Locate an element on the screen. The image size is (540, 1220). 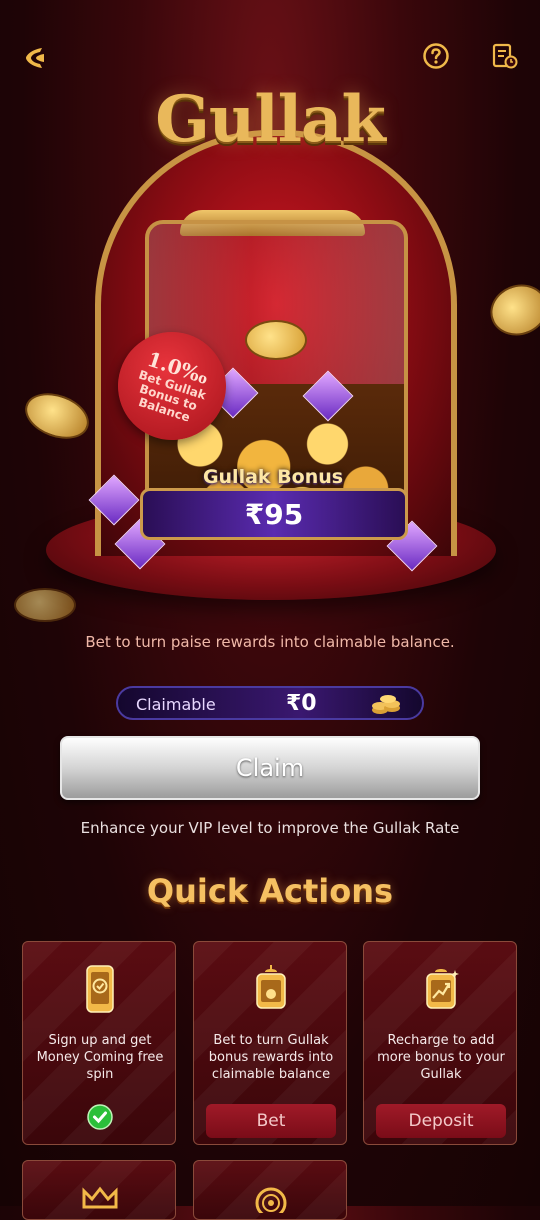
quick-actions-title: Quick Actions is located at coordinates (270, 891).